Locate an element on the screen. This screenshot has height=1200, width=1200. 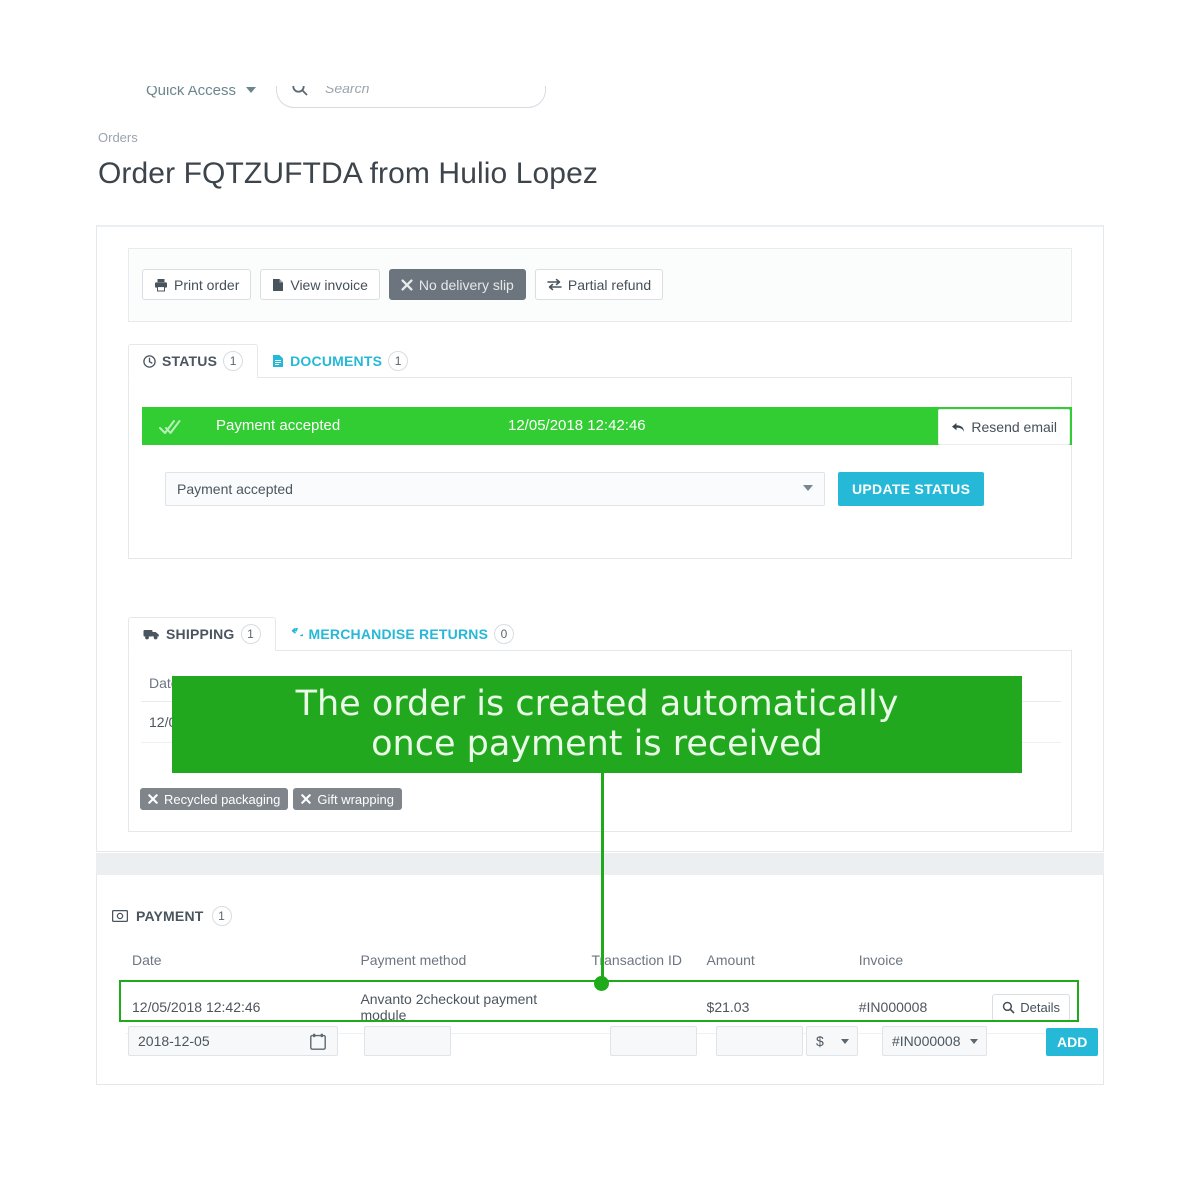
payment-invoice-value: #IN000008 is located at coordinates (926, 1041).